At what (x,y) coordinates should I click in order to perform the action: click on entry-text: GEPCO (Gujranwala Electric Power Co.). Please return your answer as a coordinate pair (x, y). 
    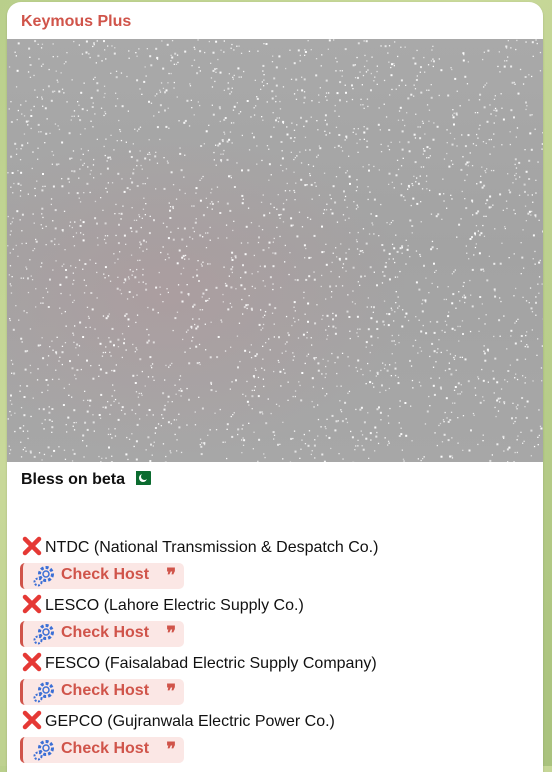
    Looking at the image, I should click on (190, 721).